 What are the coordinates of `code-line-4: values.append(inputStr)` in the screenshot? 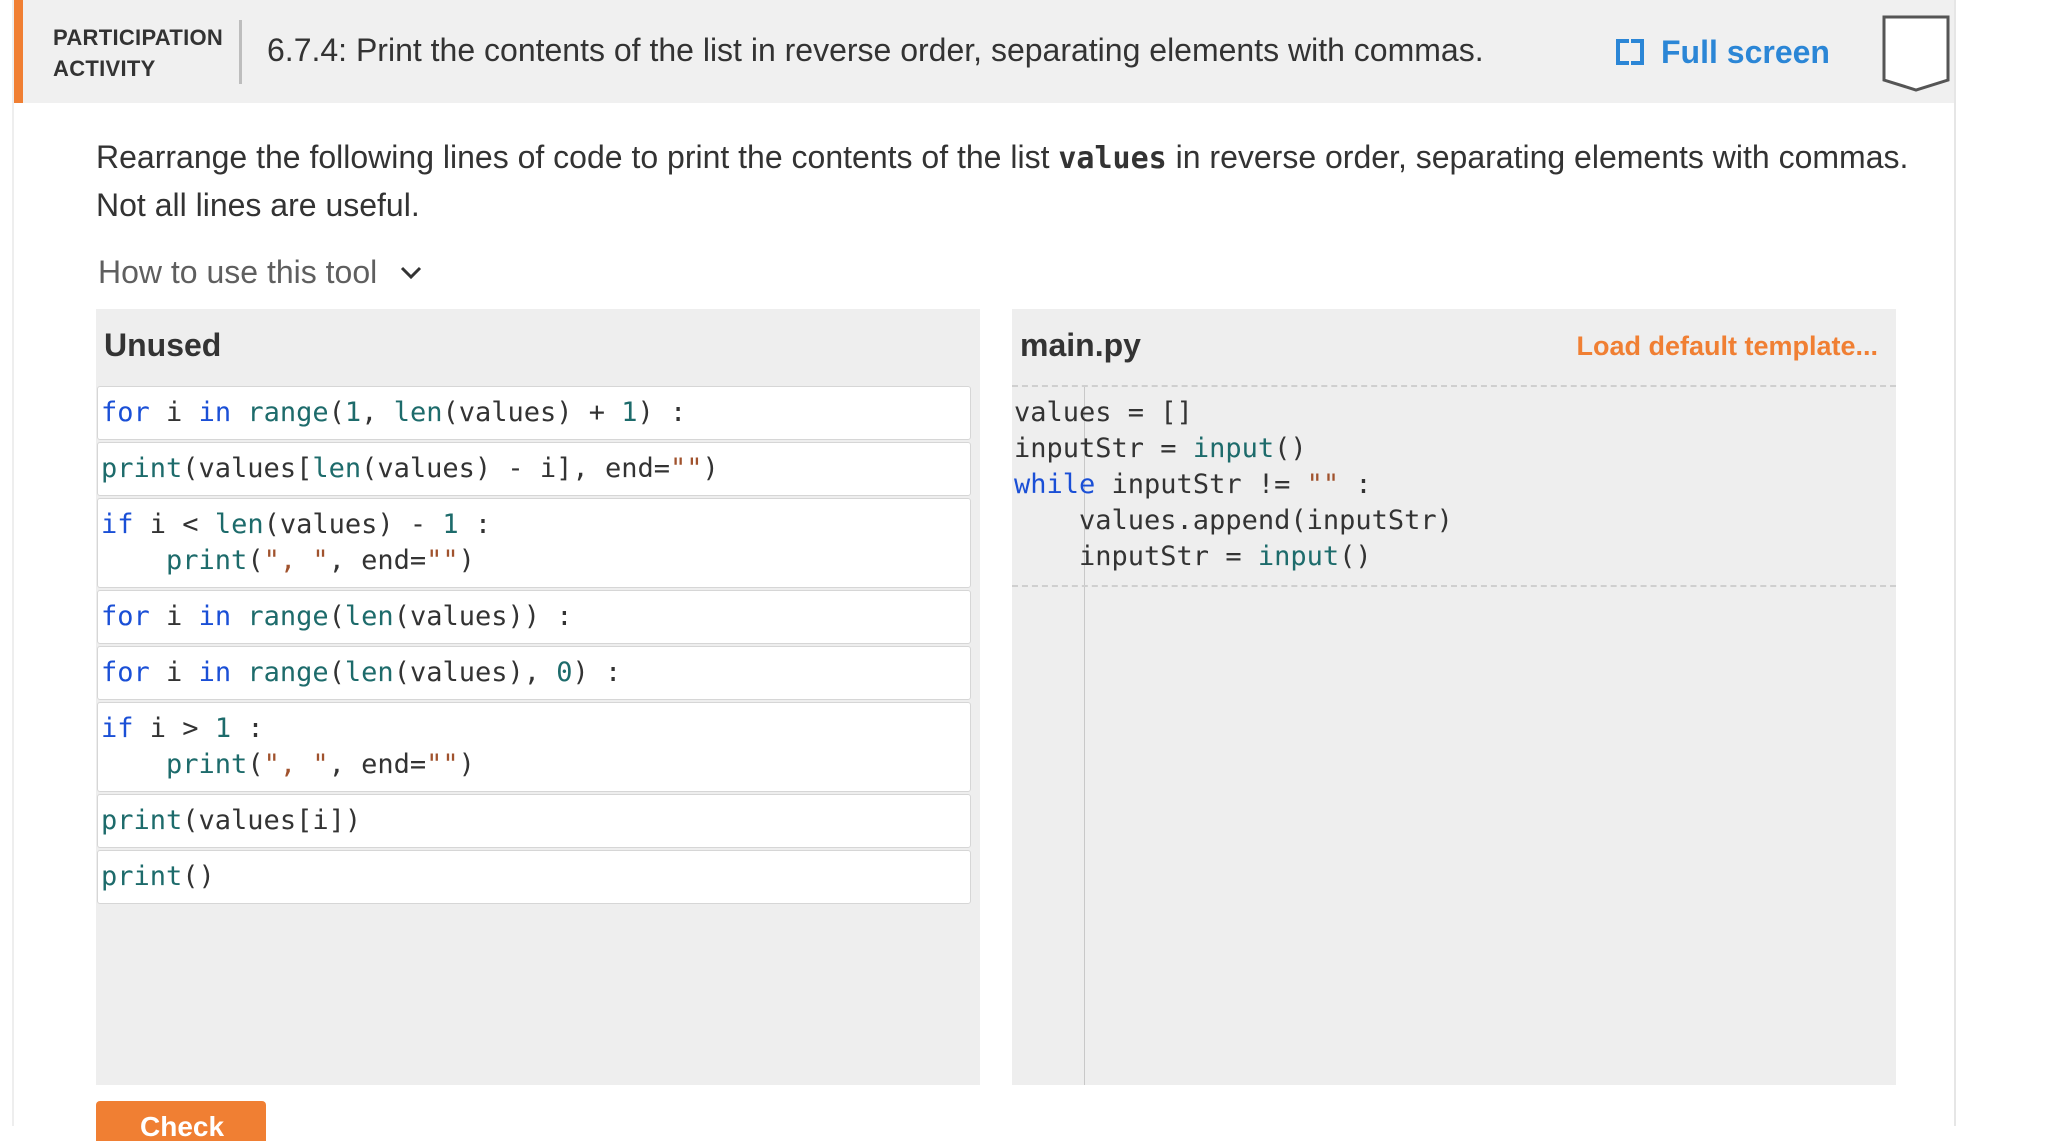 It's located at (1233, 521).